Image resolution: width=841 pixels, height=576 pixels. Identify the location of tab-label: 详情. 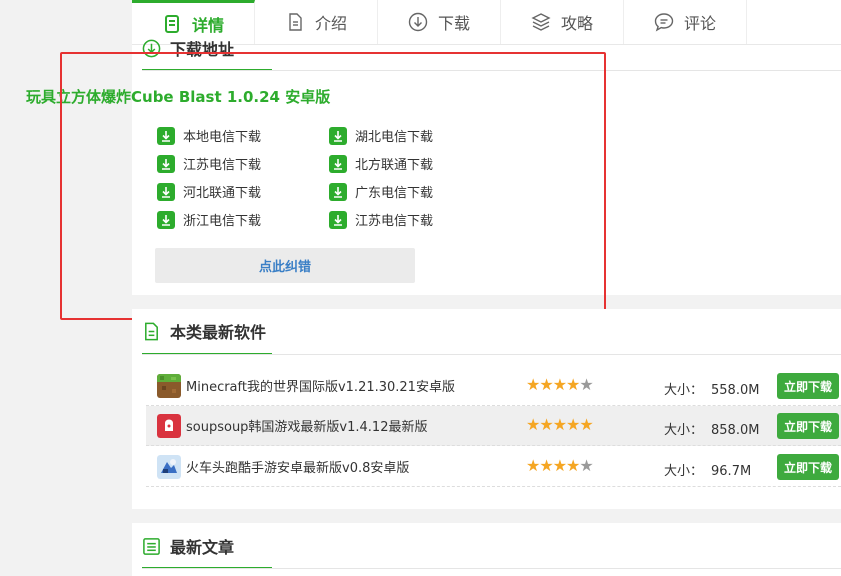
(207, 25).